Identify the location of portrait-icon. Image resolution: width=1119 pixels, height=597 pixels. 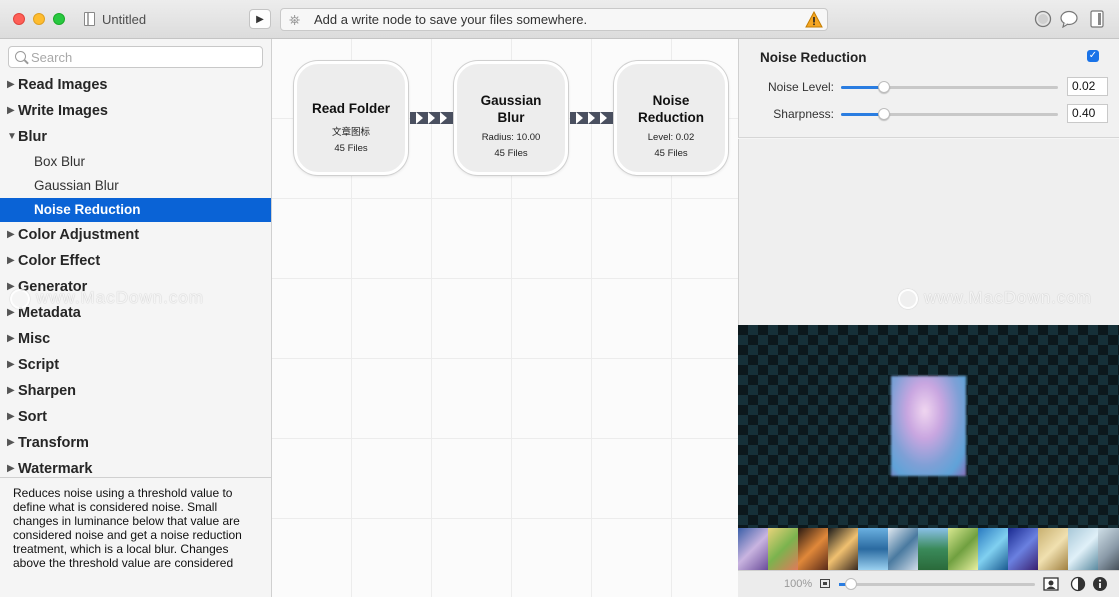
(1051, 584).